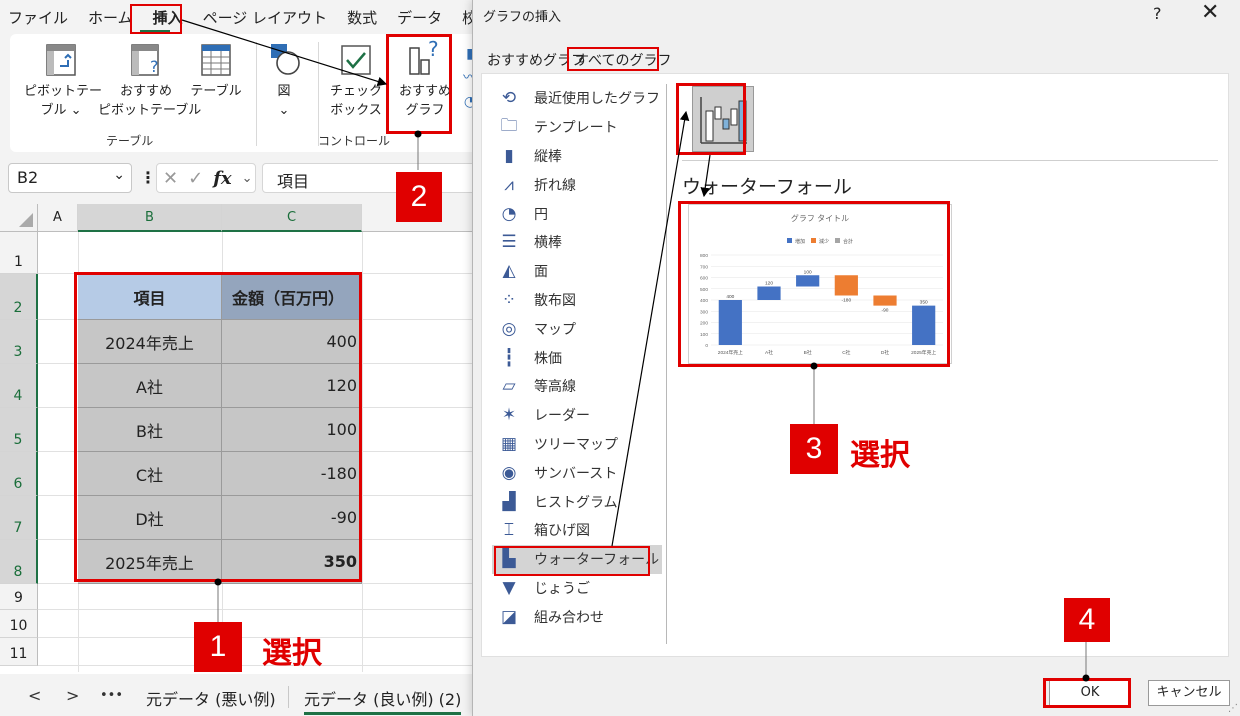 This screenshot has width=1240, height=716. I want to click on menu-page-layout: ページ レイアウト, so click(265, 17).